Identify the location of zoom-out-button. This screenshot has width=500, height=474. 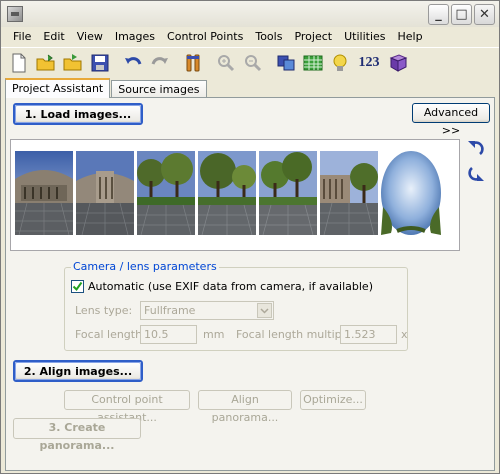
(253, 63).